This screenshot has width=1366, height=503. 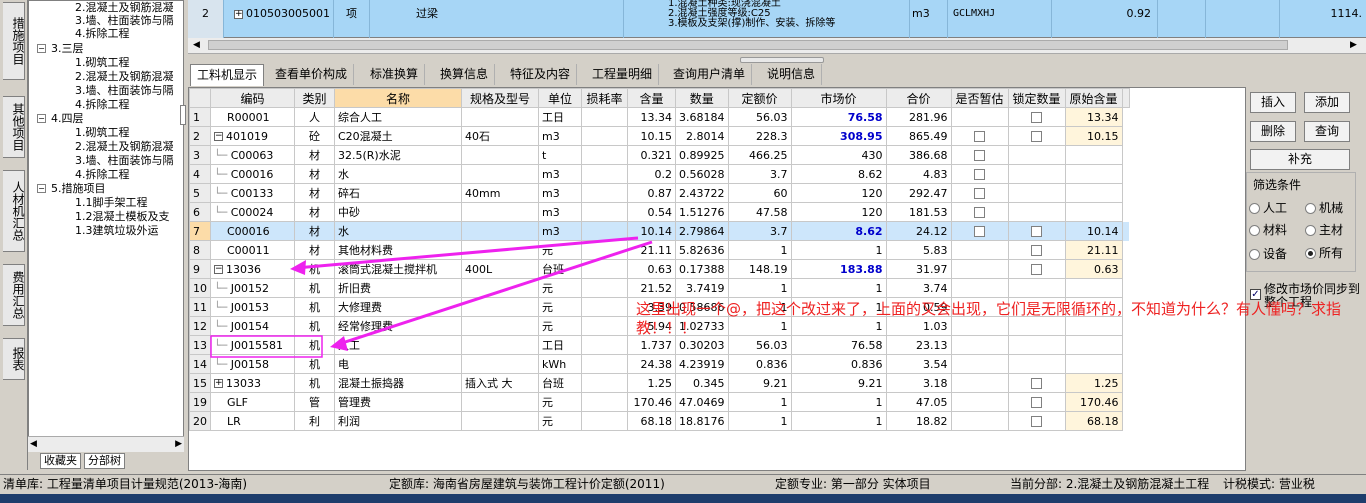 I want to click on arrow-line, so click(x=494, y=293).